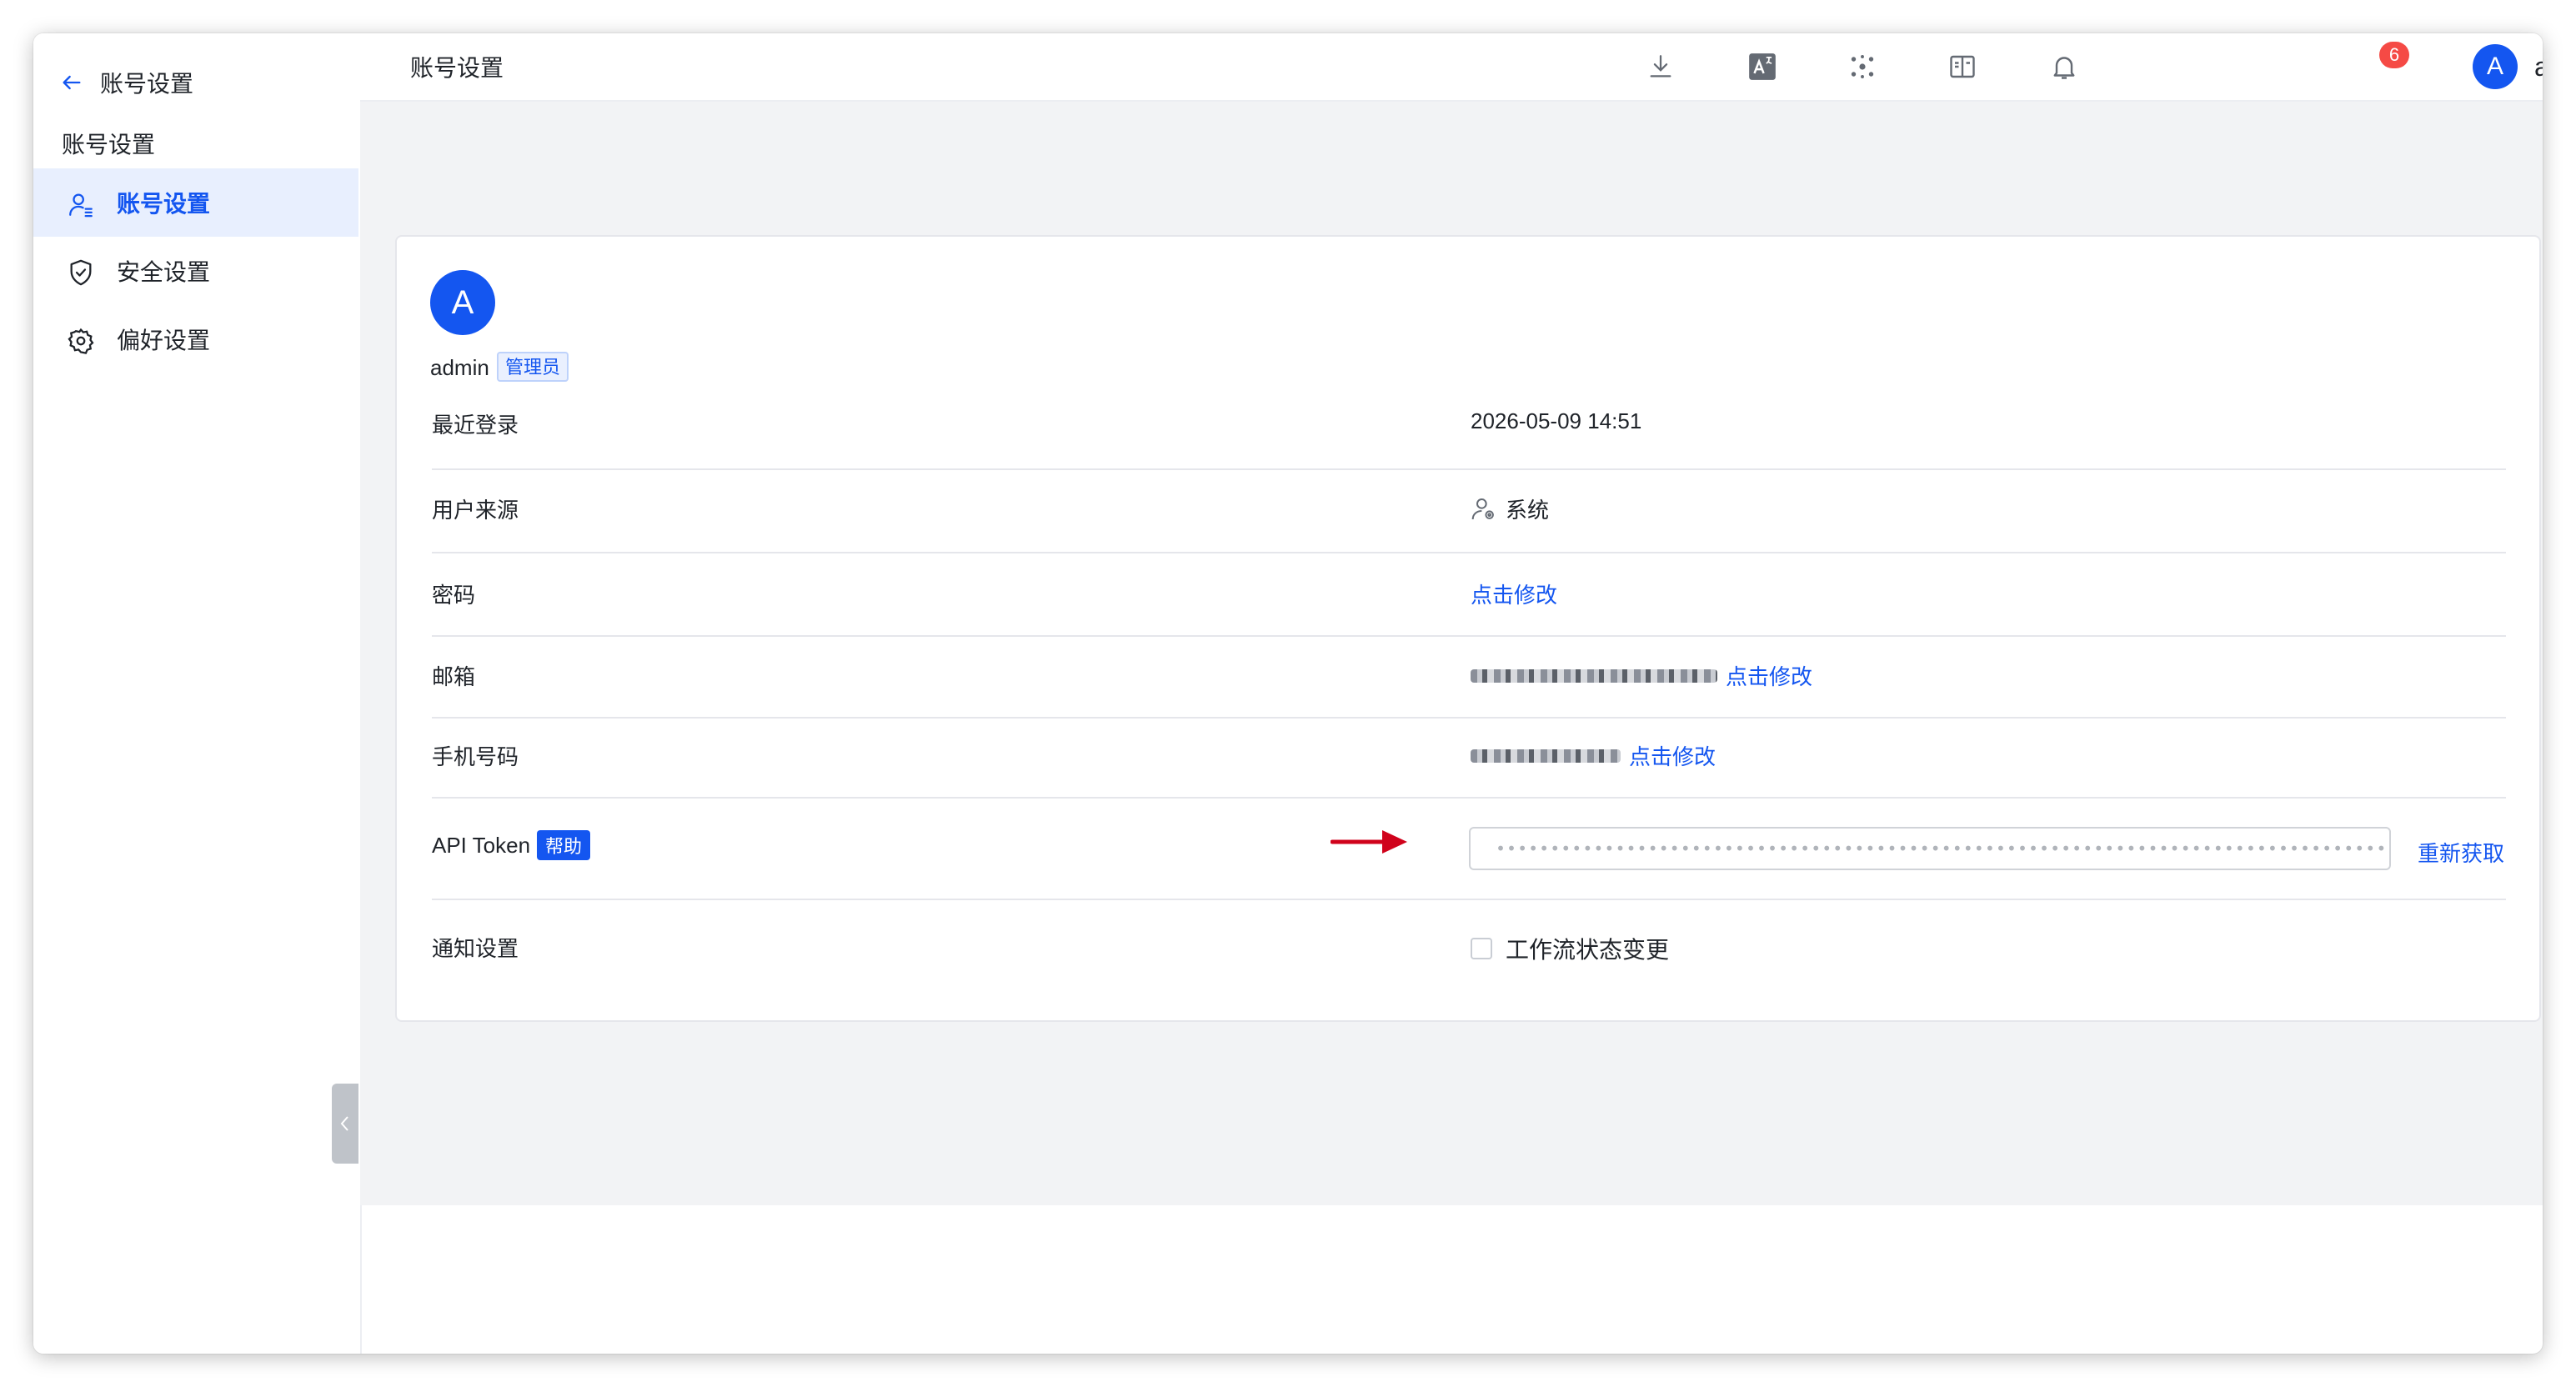  What do you see at coordinates (1469, 439) in the screenshot?
I see `row-last-login: 最近登录 2026-05-09 14:51` at bounding box center [1469, 439].